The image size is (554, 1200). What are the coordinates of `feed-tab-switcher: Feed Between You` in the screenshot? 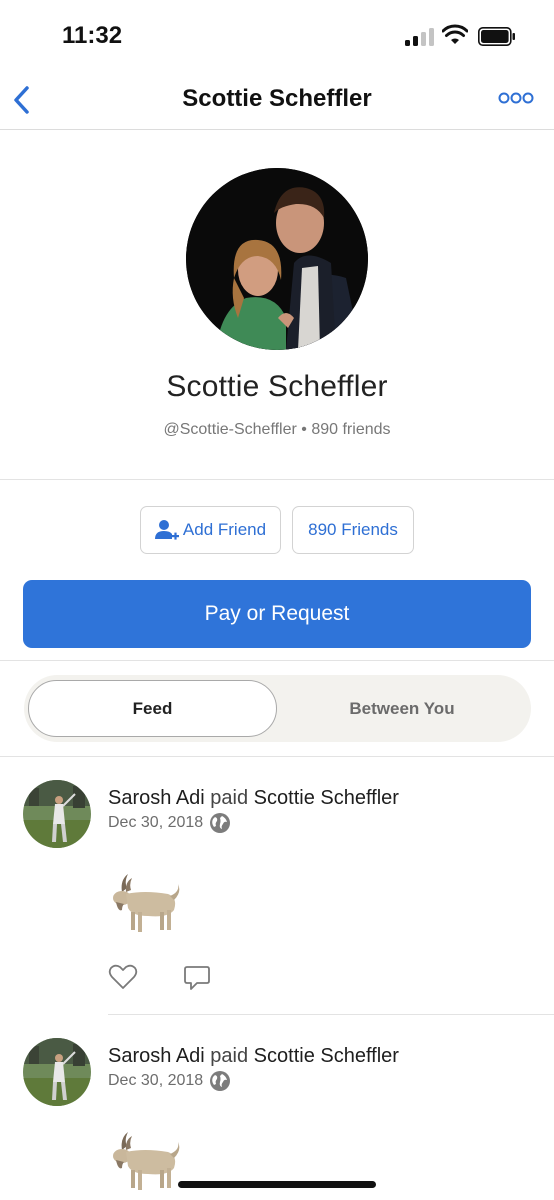 It's located at (277, 708).